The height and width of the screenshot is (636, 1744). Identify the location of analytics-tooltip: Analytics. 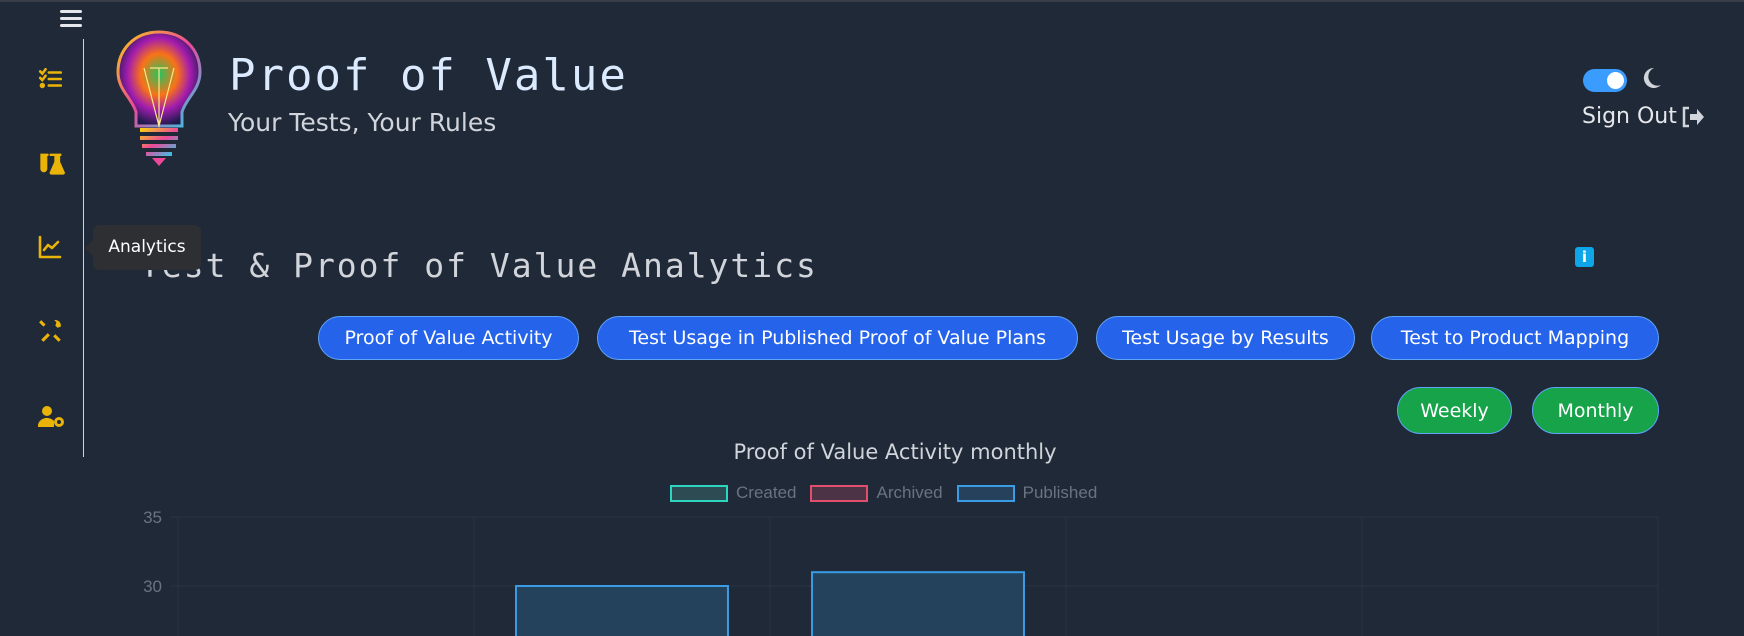
(143, 247).